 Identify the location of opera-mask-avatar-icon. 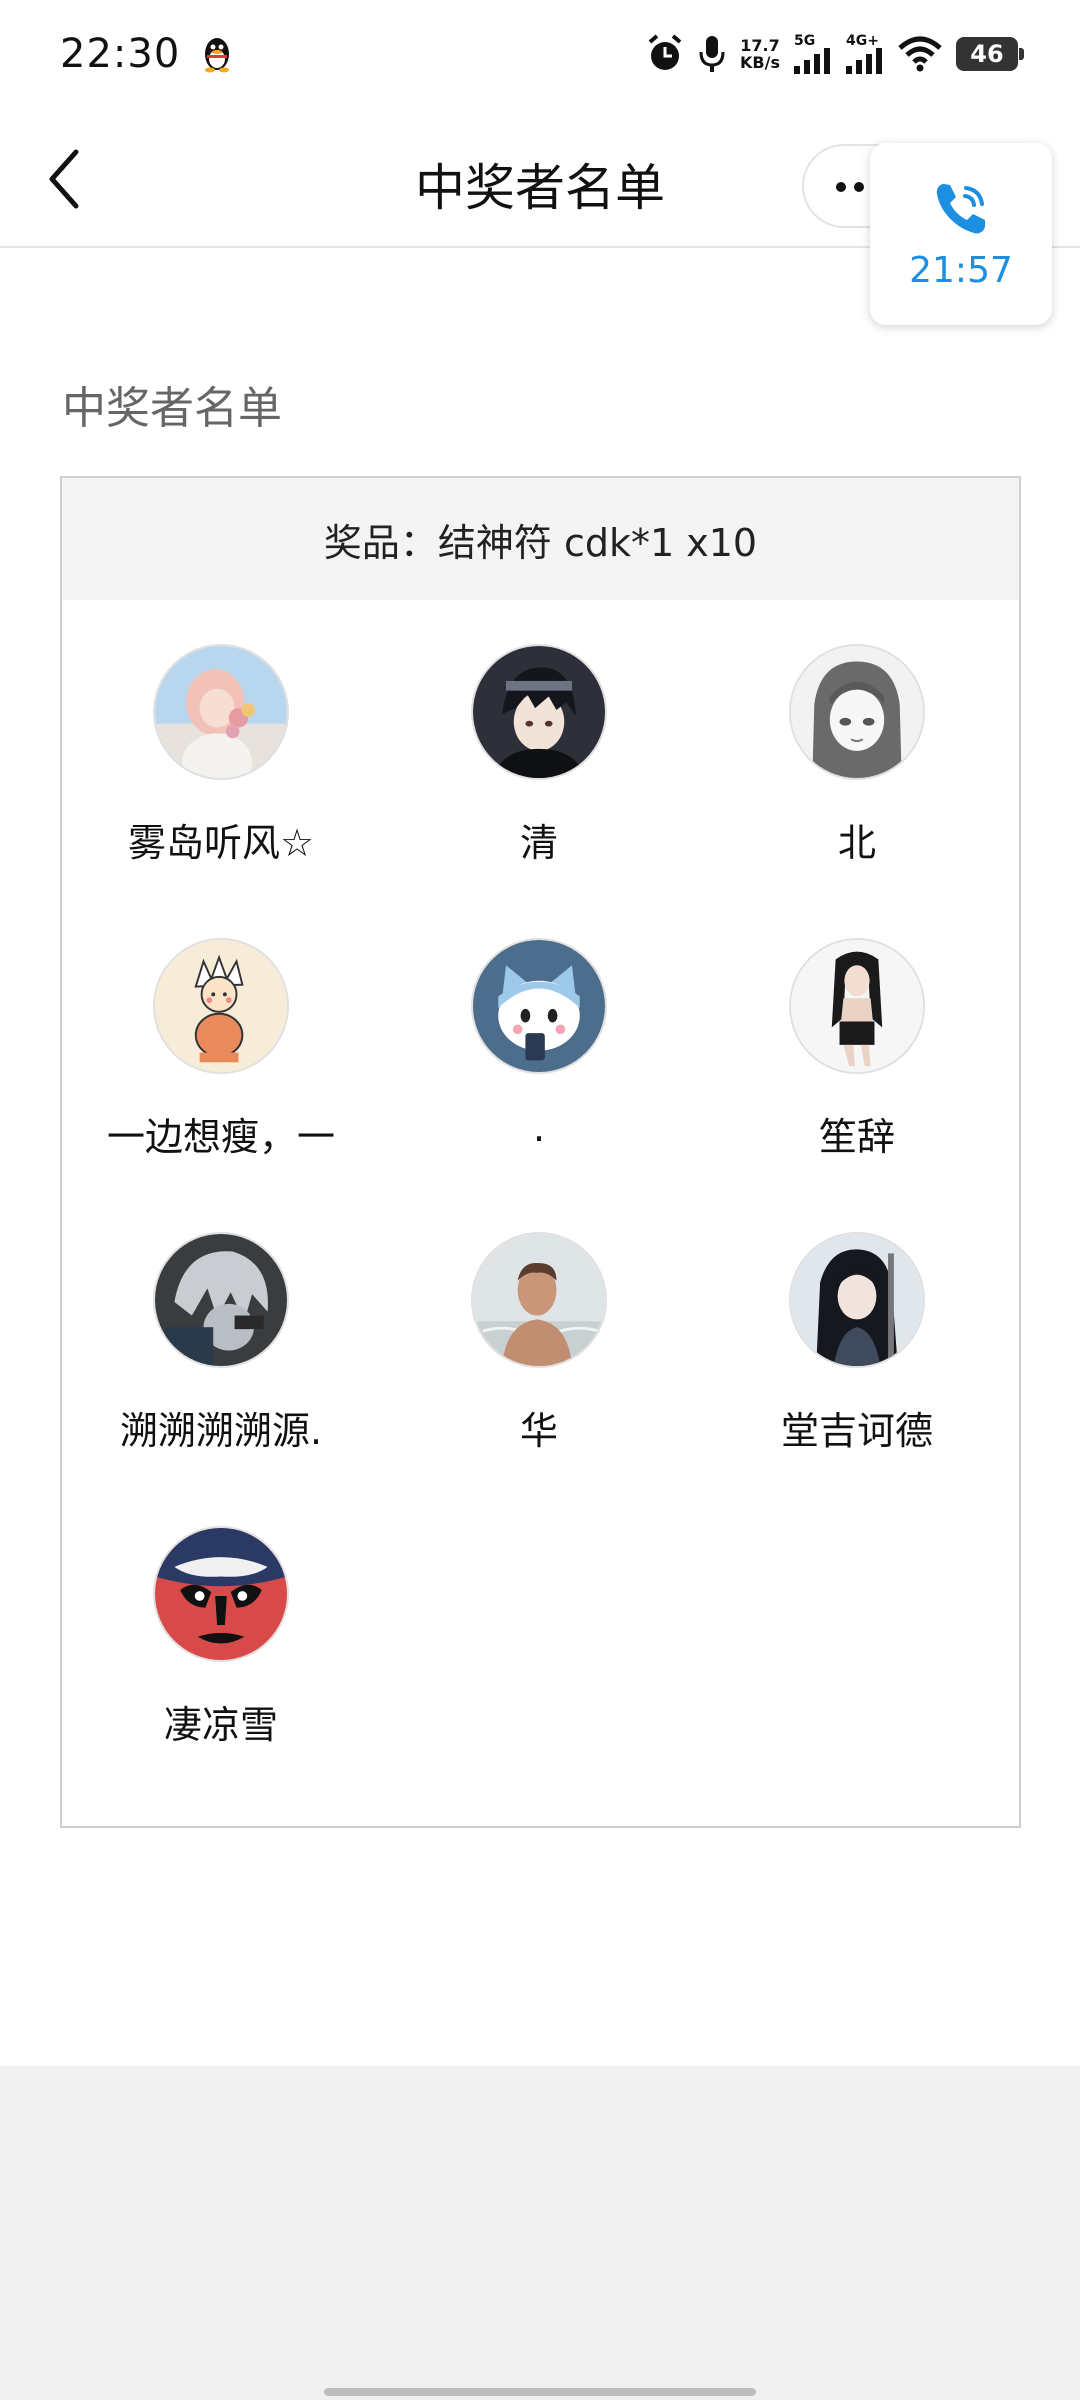
(221, 1594).